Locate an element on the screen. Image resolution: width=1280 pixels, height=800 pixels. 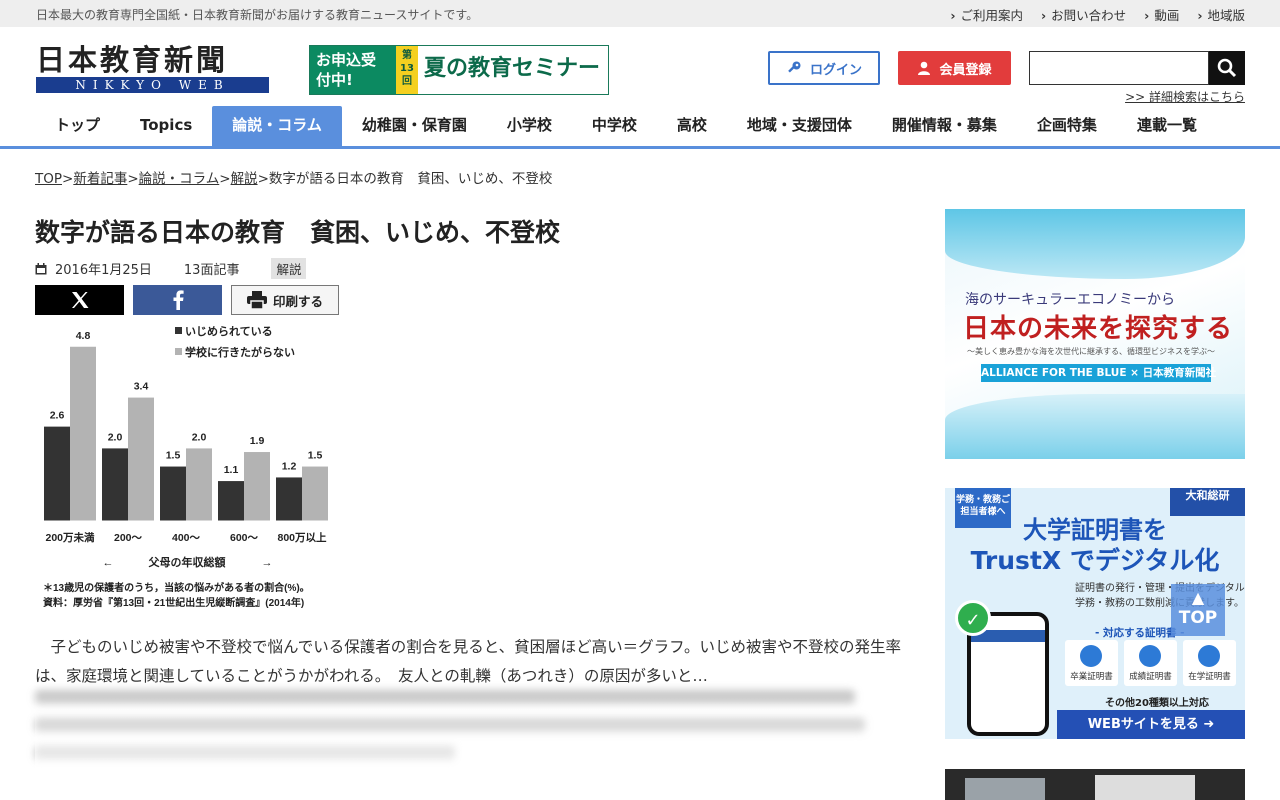
chart-tick-label: 600～ is located at coordinates (244, 538).